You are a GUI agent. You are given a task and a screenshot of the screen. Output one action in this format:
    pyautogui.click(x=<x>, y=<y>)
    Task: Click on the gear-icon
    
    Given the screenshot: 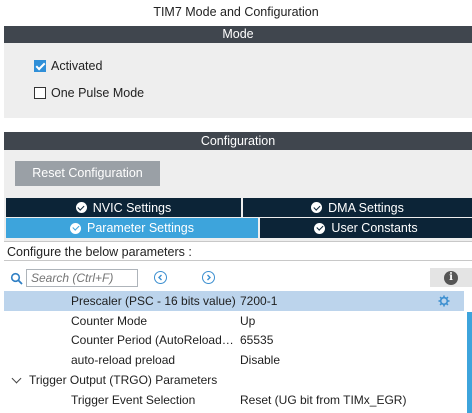 What is the action you would take?
    pyautogui.click(x=444, y=301)
    